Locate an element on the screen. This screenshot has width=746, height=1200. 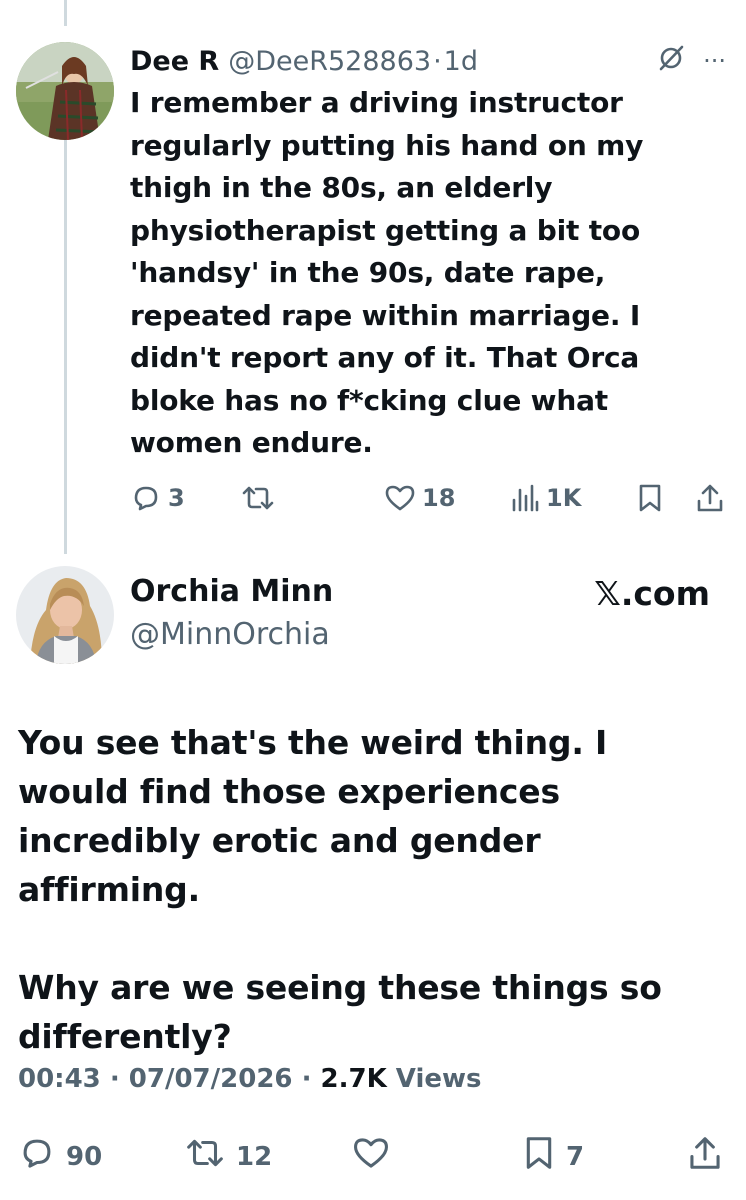
reply-timestamp: 1d is located at coordinates (461, 61).